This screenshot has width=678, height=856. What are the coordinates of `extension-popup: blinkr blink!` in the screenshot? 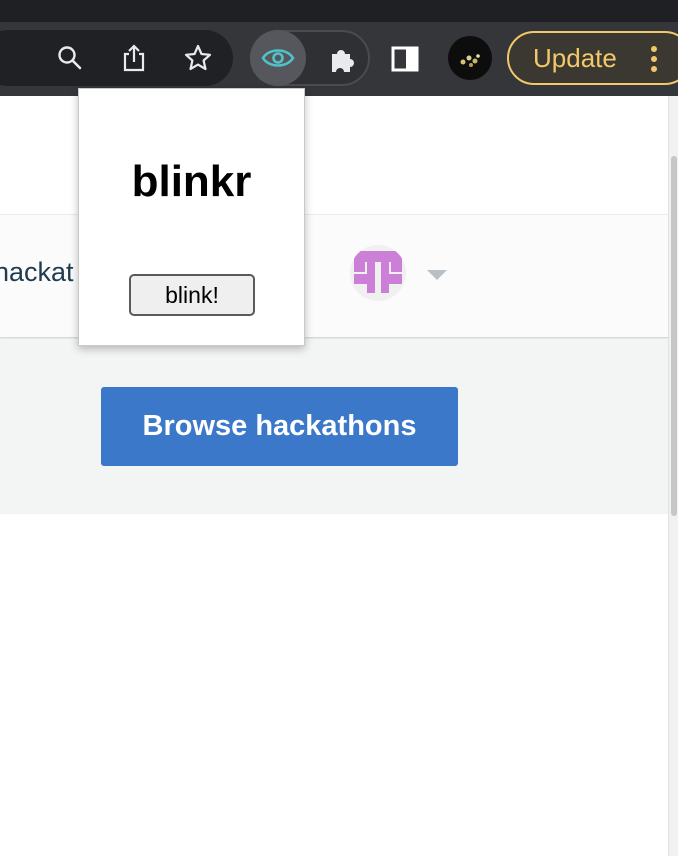 It's located at (191, 217).